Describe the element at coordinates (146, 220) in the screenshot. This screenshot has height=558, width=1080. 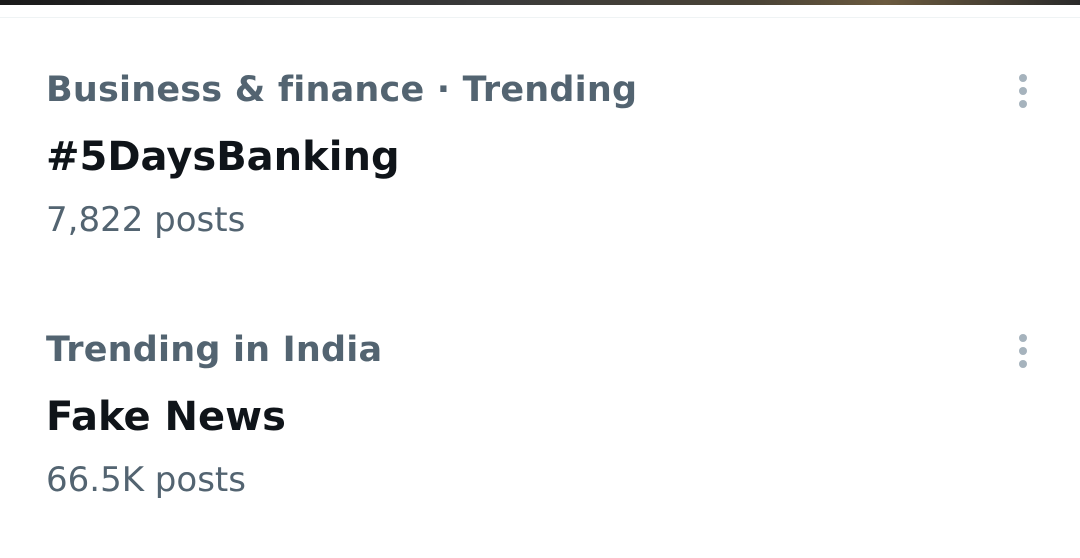
I see `trend-post-count: 7,822 posts` at that location.